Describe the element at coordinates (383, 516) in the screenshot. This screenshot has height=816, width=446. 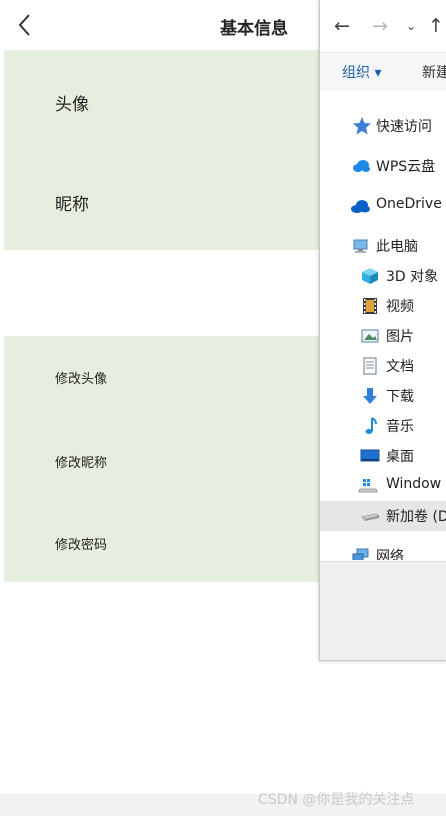
I see `nav-item-new-volume-d: 新加卷 (D` at that location.